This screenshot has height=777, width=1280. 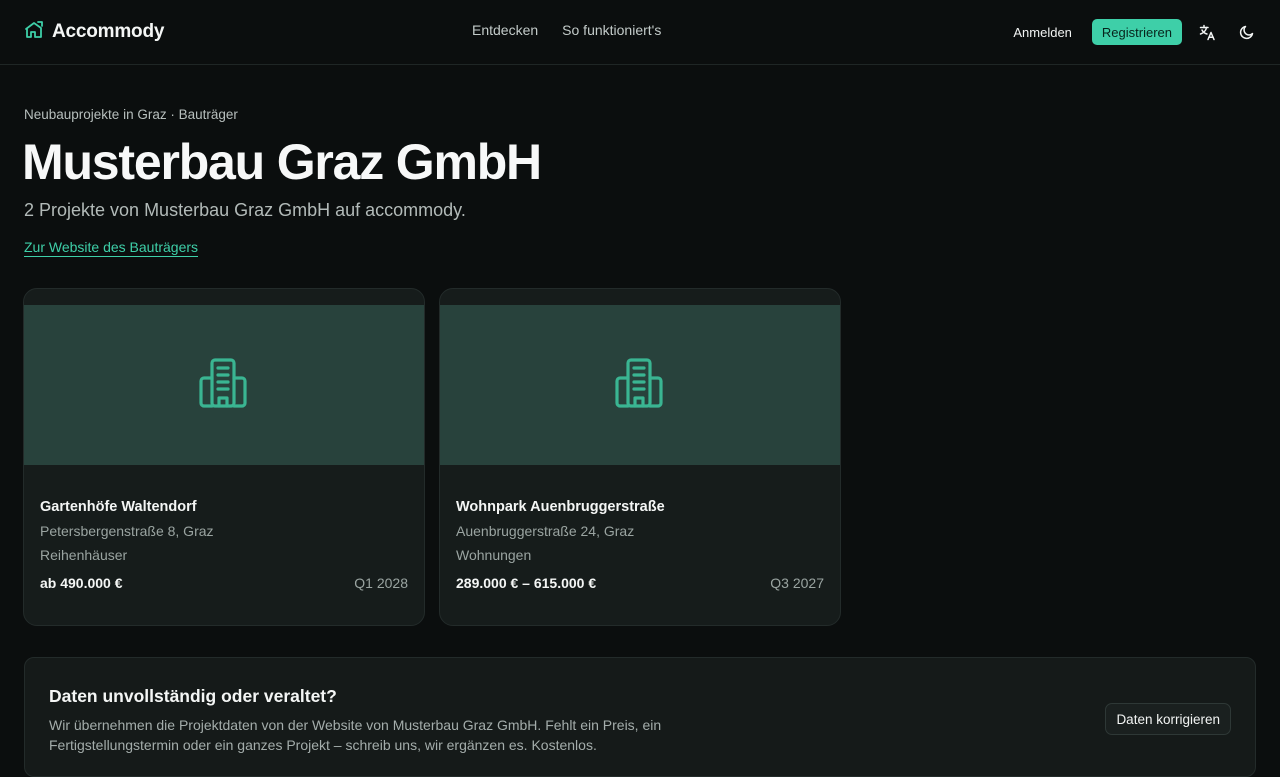 I want to click on project-type: Wohnungen, so click(x=494, y=555).